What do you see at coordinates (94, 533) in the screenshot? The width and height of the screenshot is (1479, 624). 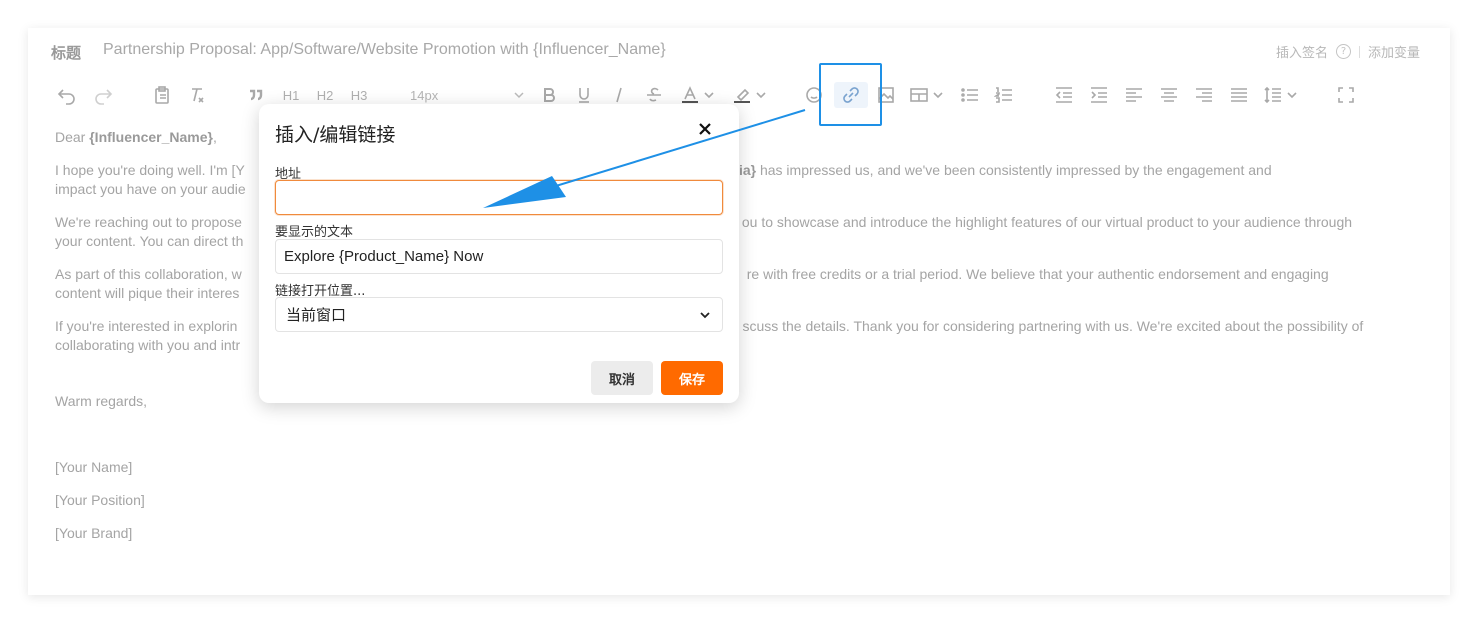 I see `signature-brand: [Your Brand]` at bounding box center [94, 533].